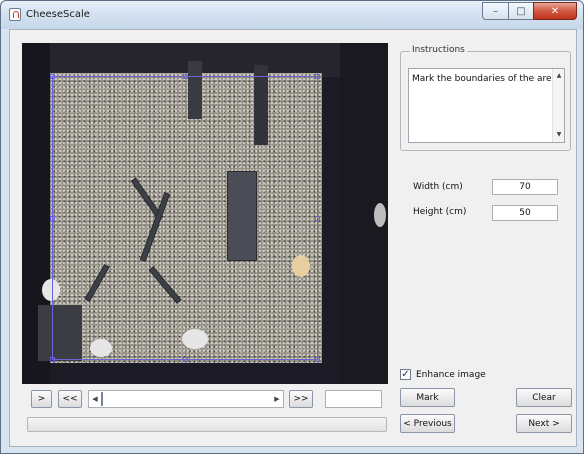 The image size is (584, 454). I want to click on handle-top-left, so click(52, 76).